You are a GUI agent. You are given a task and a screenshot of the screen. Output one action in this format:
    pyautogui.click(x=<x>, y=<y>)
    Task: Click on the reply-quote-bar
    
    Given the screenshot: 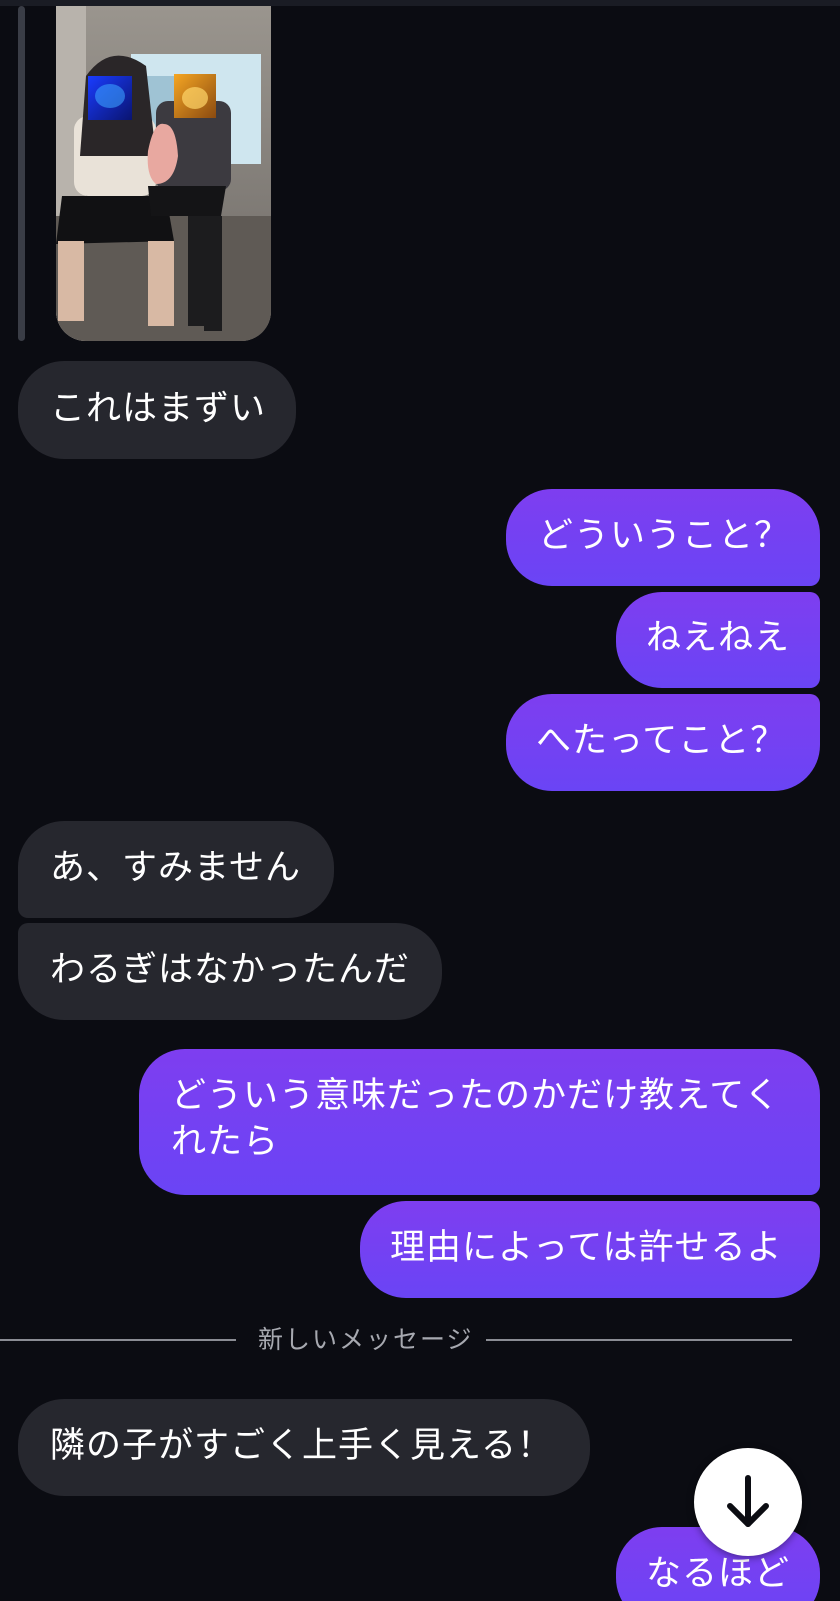 What is the action you would take?
    pyautogui.click(x=21, y=173)
    